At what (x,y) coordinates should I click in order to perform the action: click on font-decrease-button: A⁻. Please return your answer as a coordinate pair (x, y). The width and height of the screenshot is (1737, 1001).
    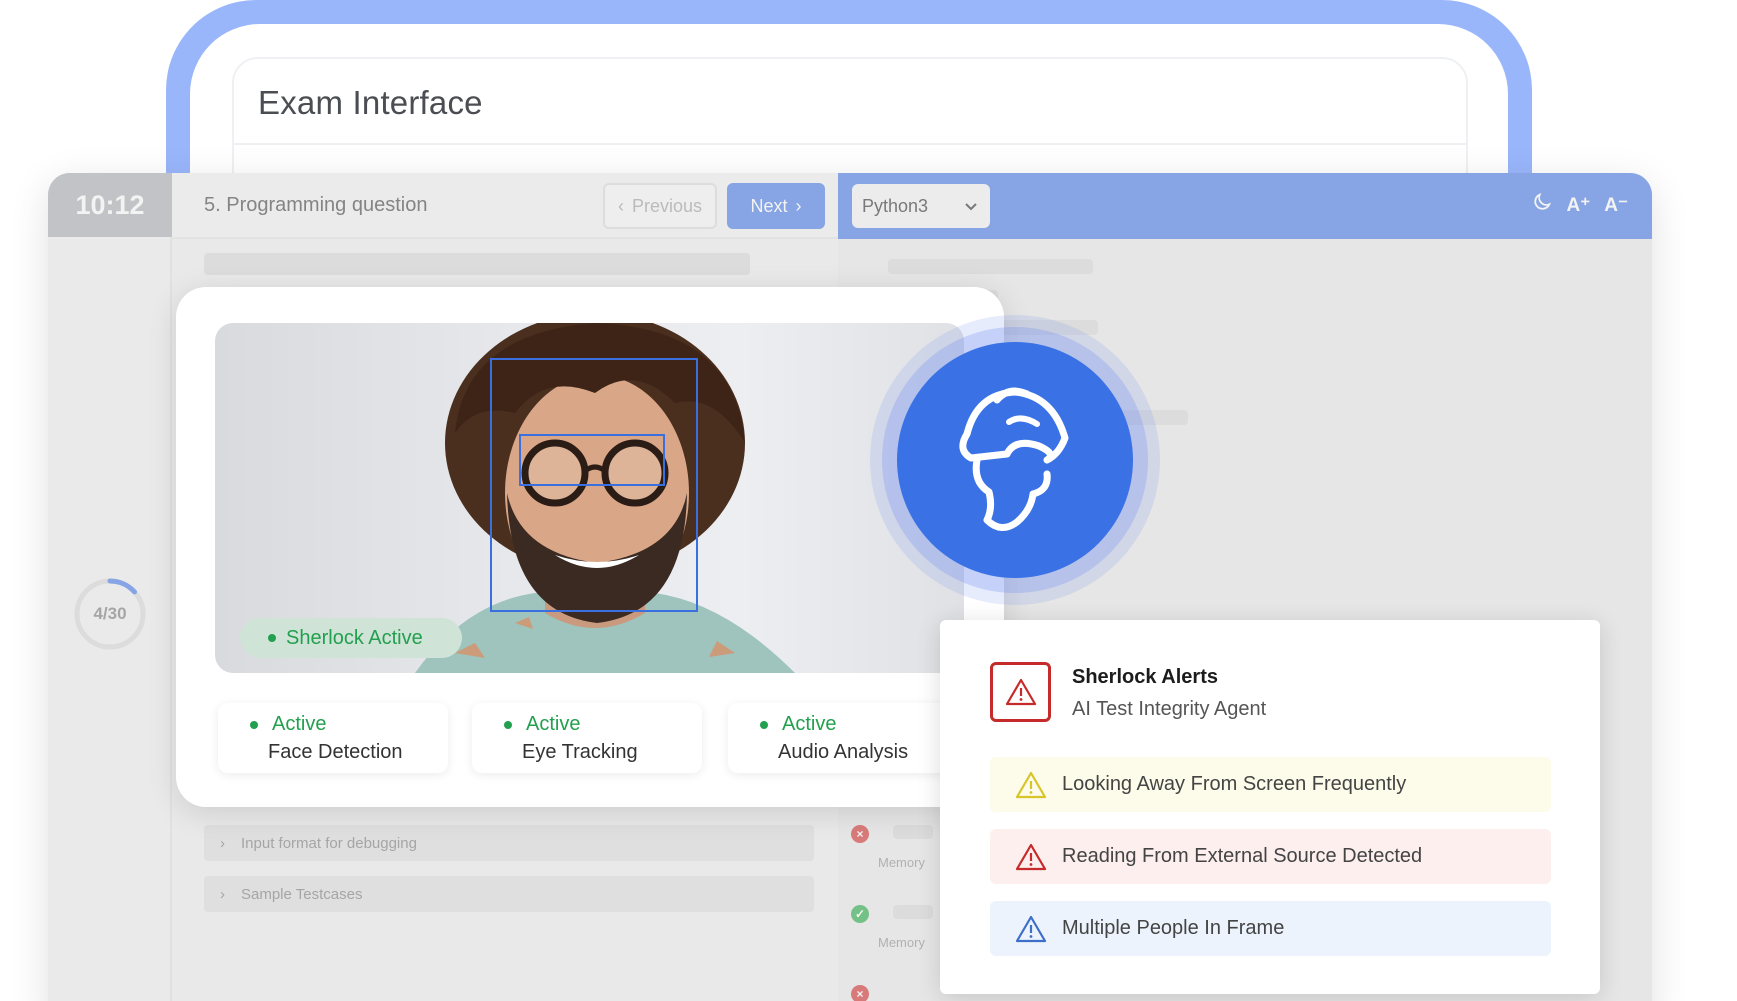
    Looking at the image, I should click on (1616, 205).